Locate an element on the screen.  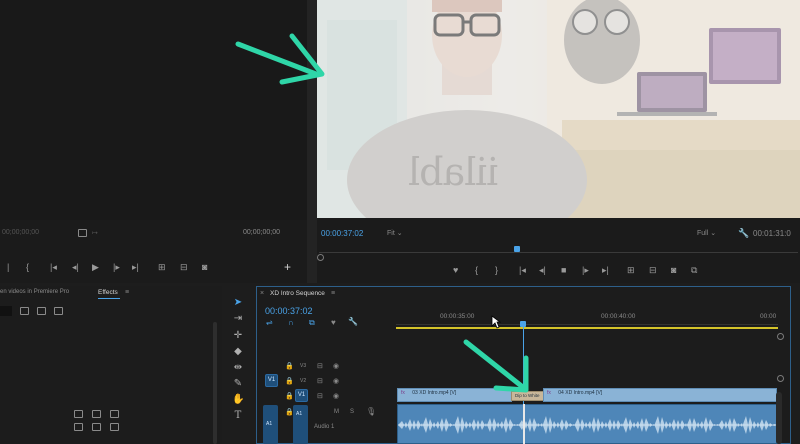
hand-icon: ✋ is located at coordinates (238, 400).